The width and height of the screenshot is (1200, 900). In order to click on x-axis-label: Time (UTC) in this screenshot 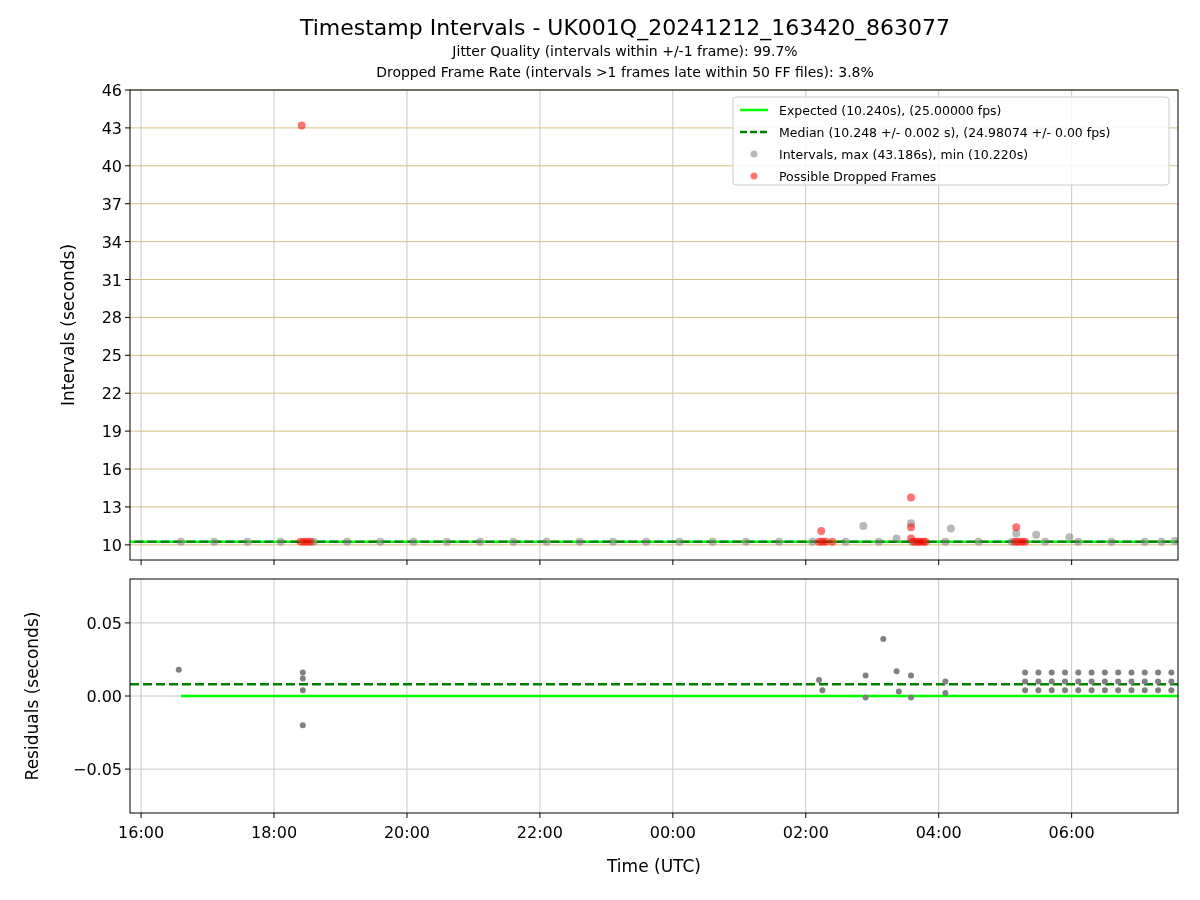, I will do `click(654, 866)`.